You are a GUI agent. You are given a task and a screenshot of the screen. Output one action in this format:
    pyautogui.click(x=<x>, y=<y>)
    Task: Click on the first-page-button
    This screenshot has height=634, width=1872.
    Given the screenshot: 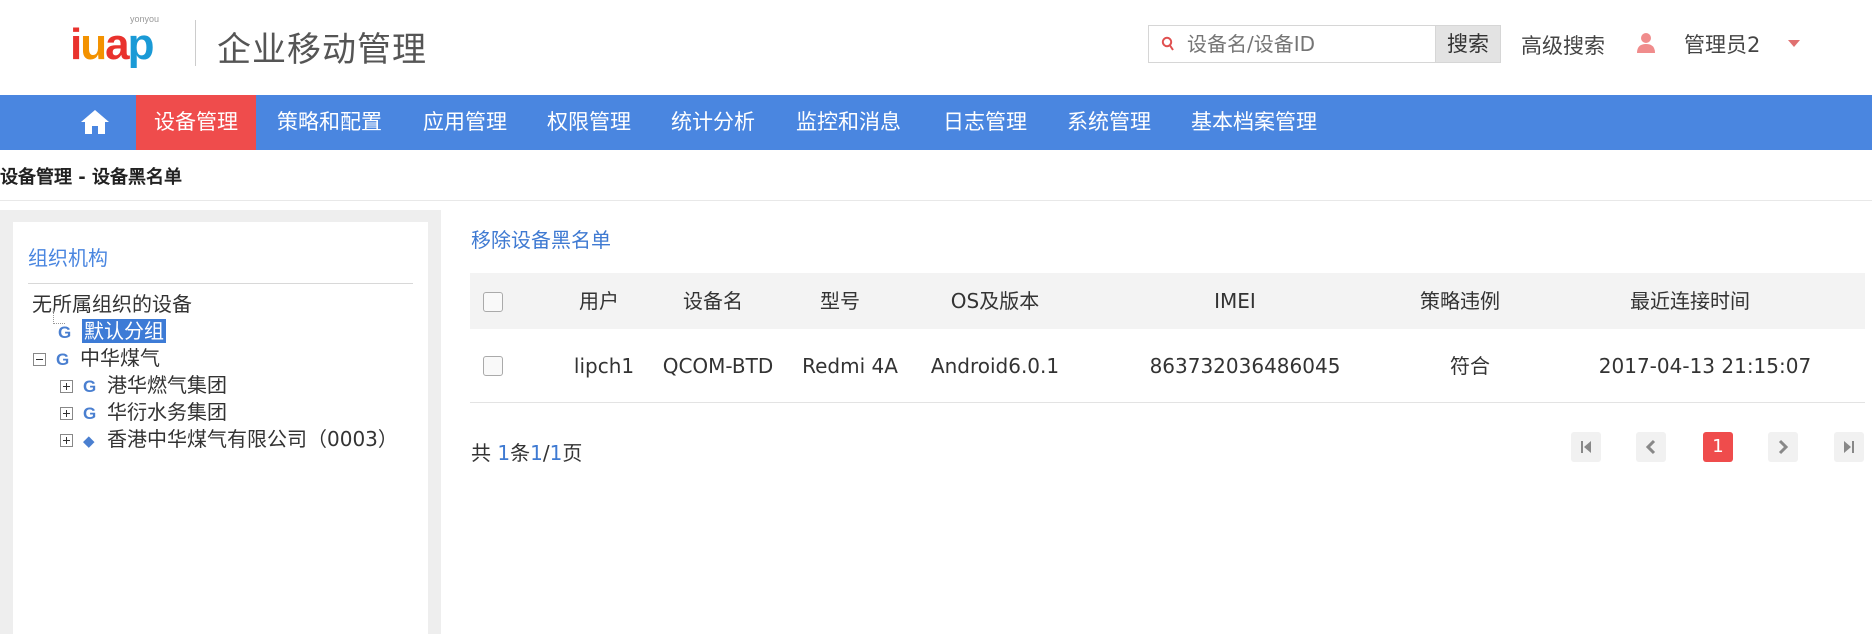 What is the action you would take?
    pyautogui.click(x=1586, y=447)
    